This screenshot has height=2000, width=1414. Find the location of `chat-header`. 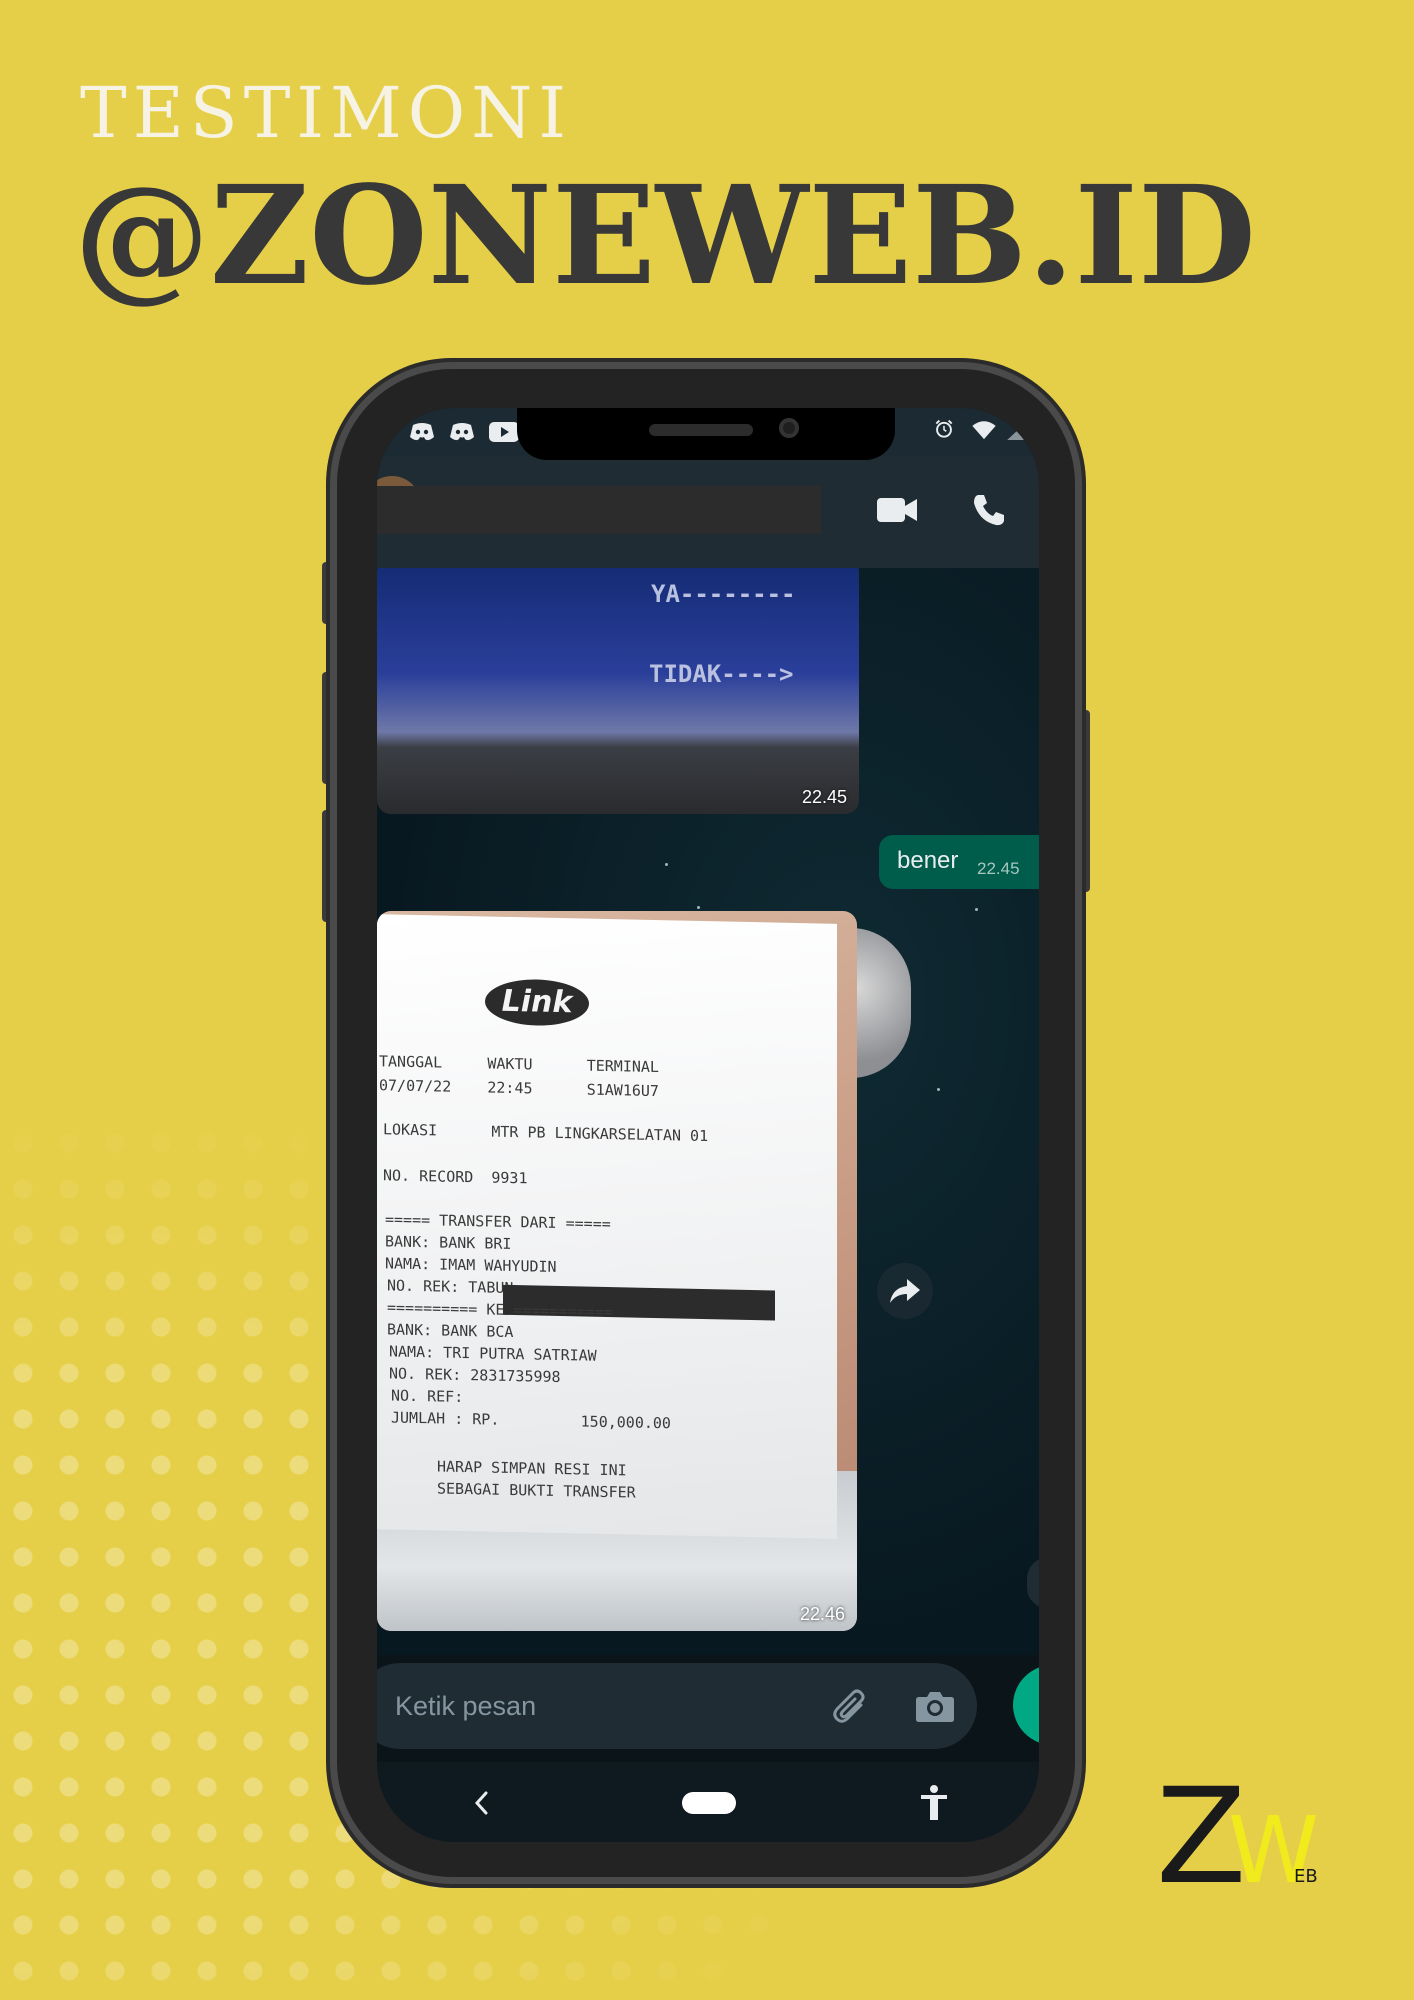

chat-header is located at coordinates (708, 512).